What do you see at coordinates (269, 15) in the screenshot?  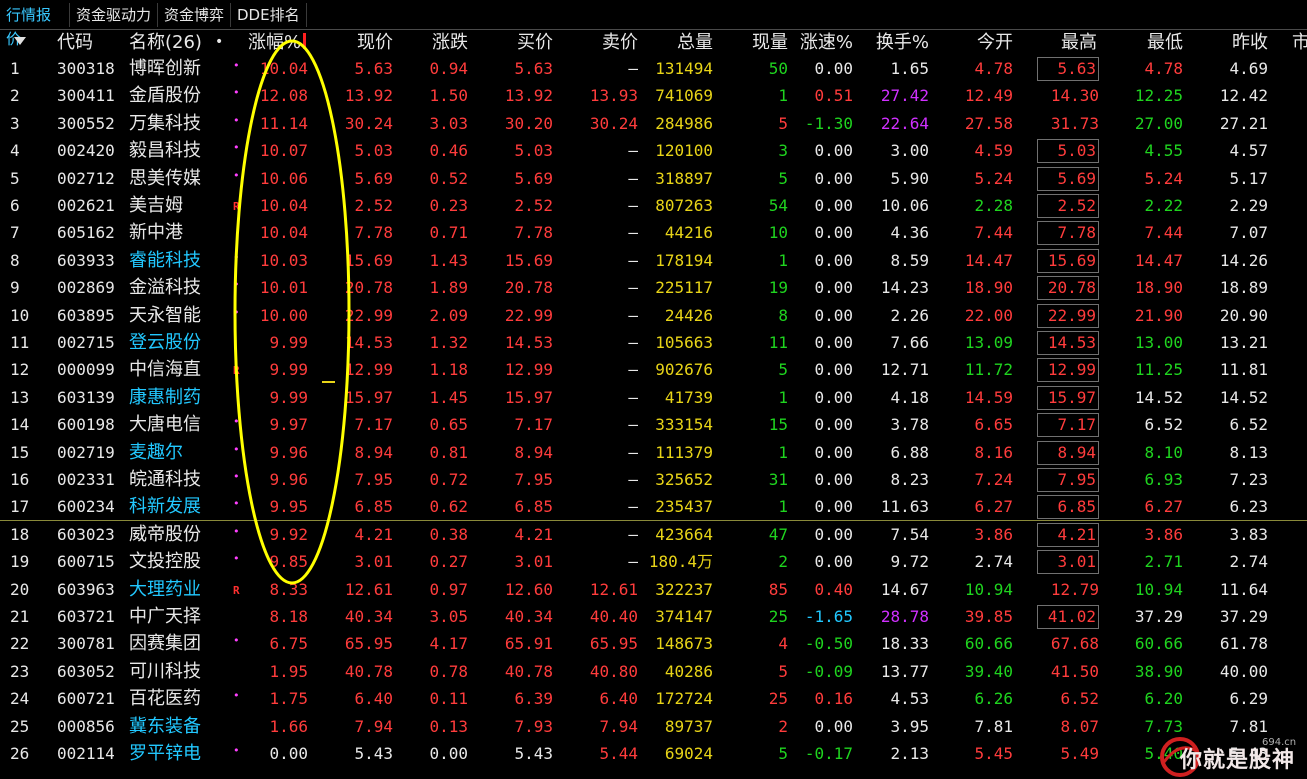 I see `tab-dde-rank: DDE排名` at bounding box center [269, 15].